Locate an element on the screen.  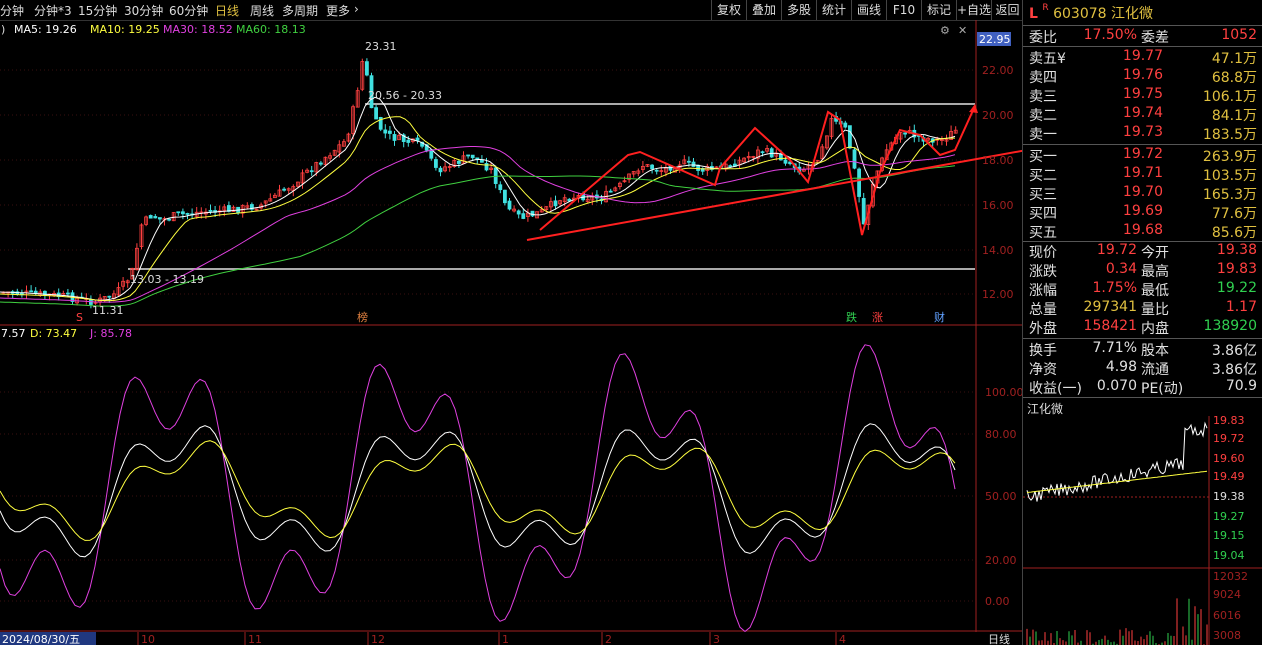
high-price-label: 23.31 is located at coordinates (381, 46).